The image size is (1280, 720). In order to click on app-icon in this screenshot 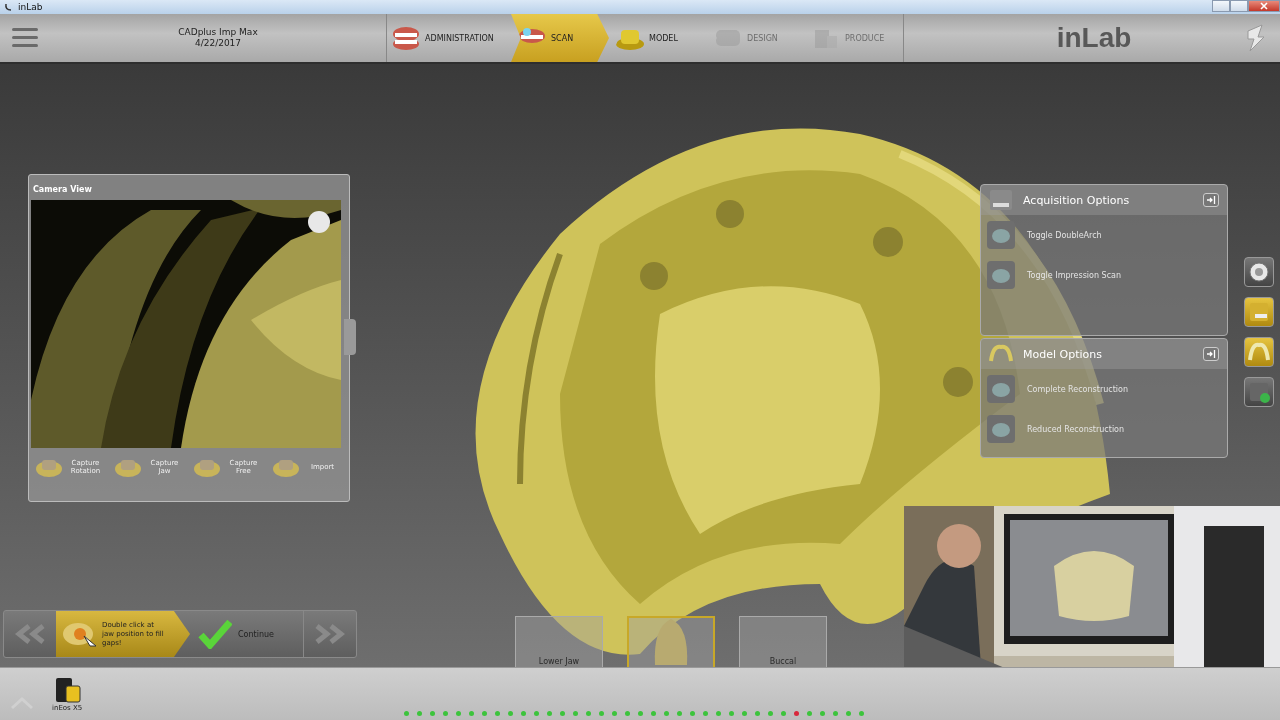, I will do `click(9, 7)`.